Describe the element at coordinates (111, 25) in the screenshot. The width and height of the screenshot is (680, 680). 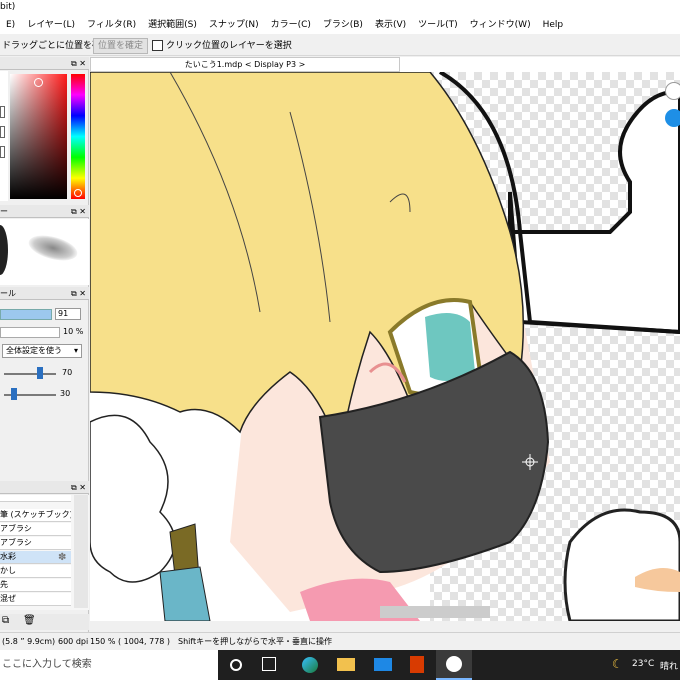
I see `menu-filter: フィルタ(R)` at that location.